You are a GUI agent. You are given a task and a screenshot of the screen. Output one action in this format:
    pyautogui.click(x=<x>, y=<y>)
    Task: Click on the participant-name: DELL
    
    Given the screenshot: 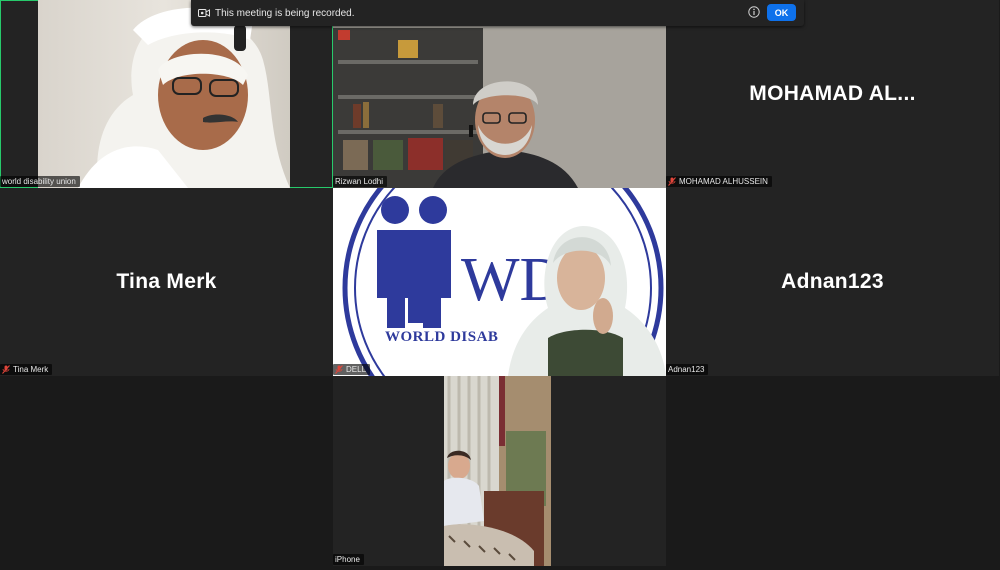 What is the action you would take?
    pyautogui.click(x=356, y=369)
    